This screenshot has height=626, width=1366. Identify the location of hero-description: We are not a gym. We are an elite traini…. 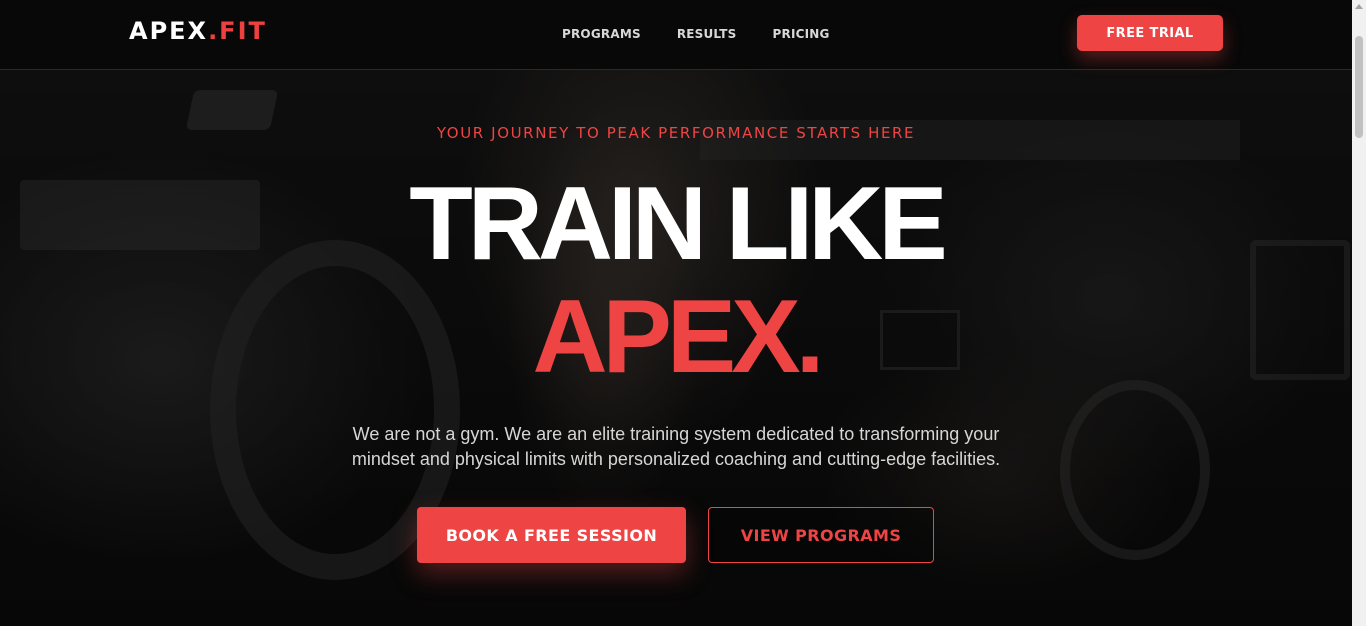
(676, 446).